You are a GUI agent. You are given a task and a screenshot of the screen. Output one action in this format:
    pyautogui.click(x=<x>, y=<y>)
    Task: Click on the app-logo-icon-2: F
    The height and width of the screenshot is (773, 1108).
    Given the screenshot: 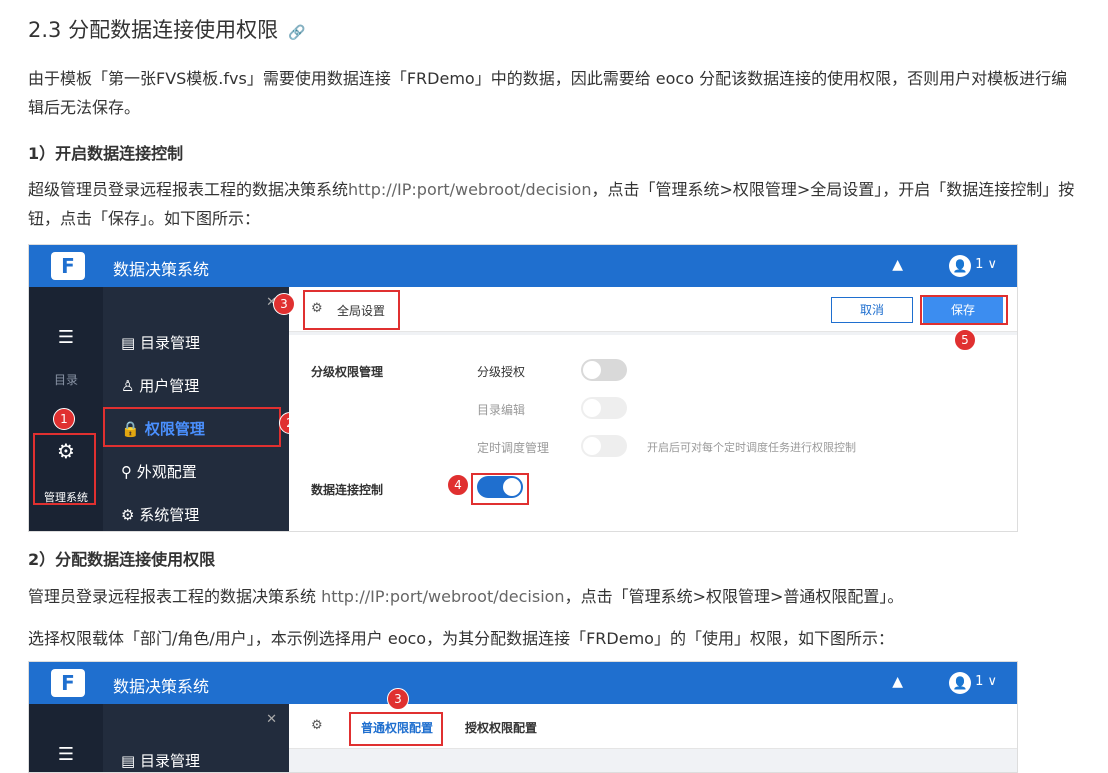 What is the action you would take?
    pyautogui.click(x=68, y=683)
    